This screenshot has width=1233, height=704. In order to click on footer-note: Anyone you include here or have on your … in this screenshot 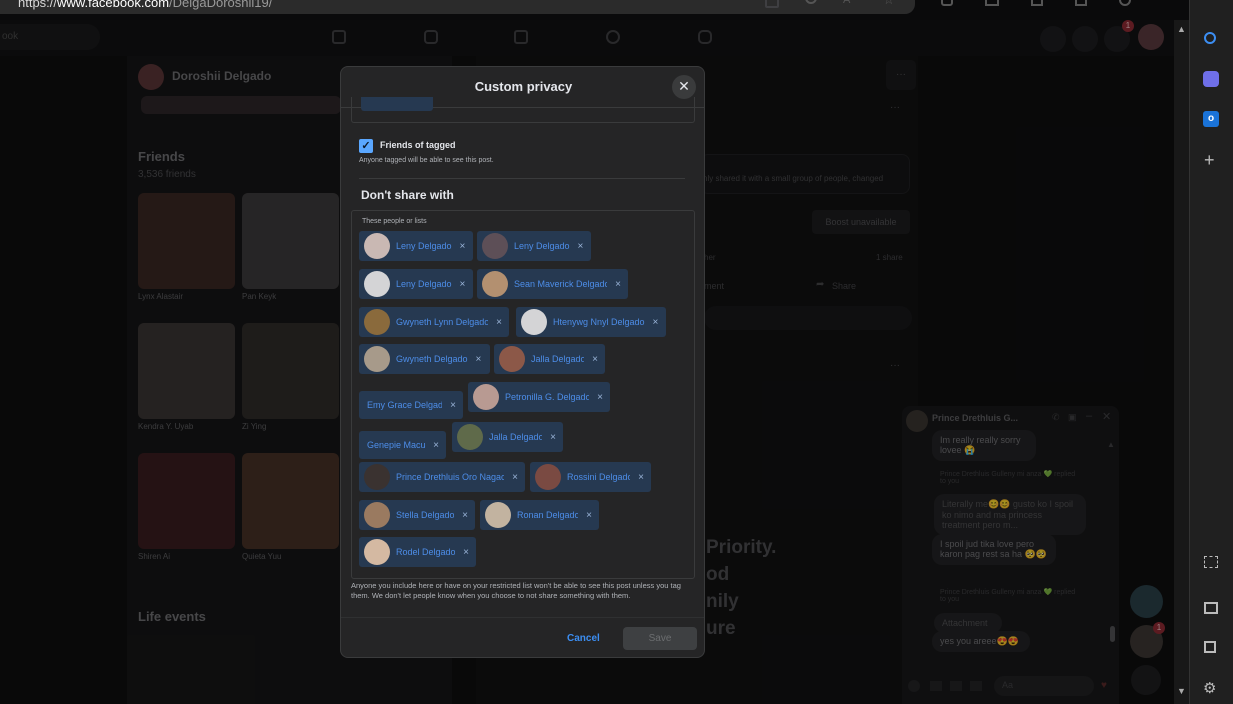, I will do `click(516, 590)`.